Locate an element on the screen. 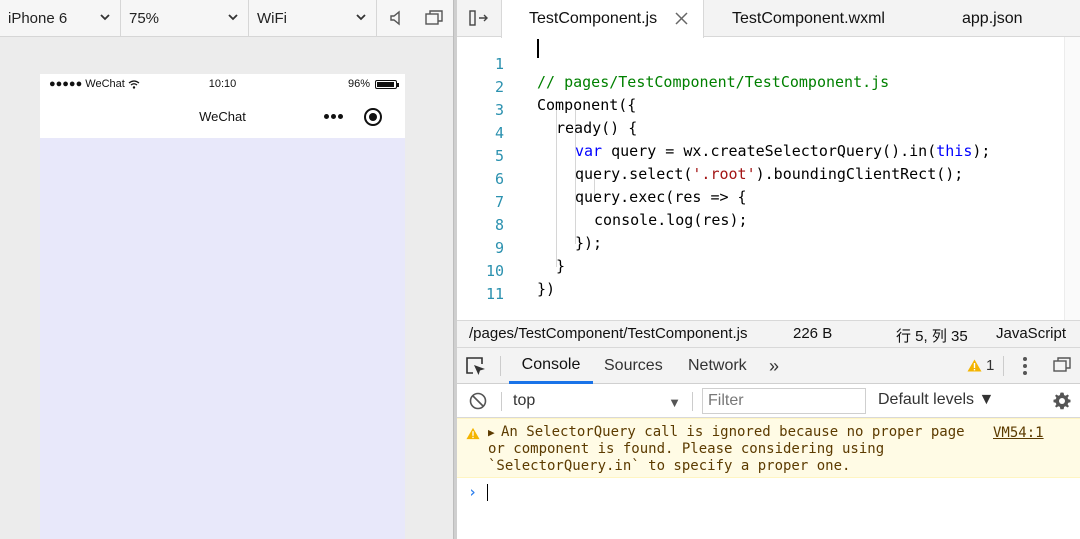 Image resolution: width=1080 pixels, height=539 pixels. tab-testcomponent-js: TestComponent.js is located at coordinates (602, 19).